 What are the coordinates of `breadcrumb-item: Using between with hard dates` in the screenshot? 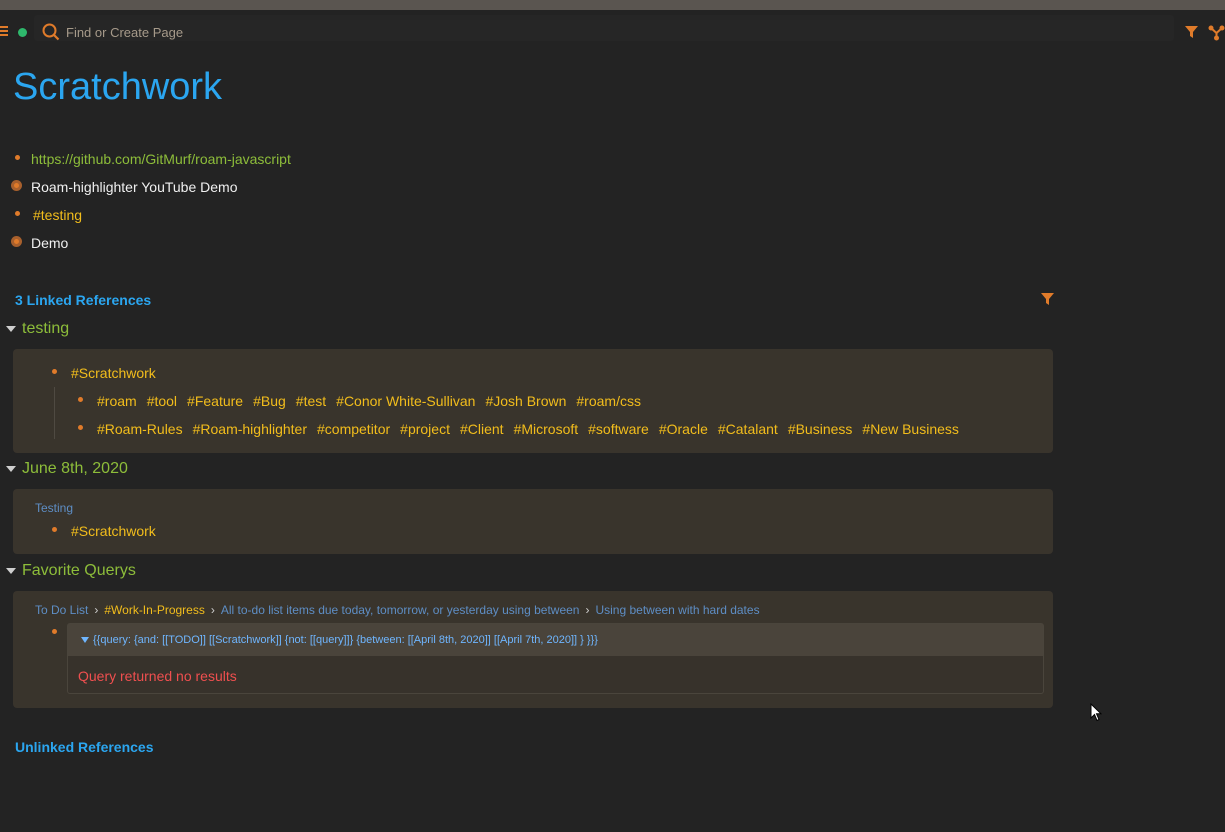 It's located at (677, 610).